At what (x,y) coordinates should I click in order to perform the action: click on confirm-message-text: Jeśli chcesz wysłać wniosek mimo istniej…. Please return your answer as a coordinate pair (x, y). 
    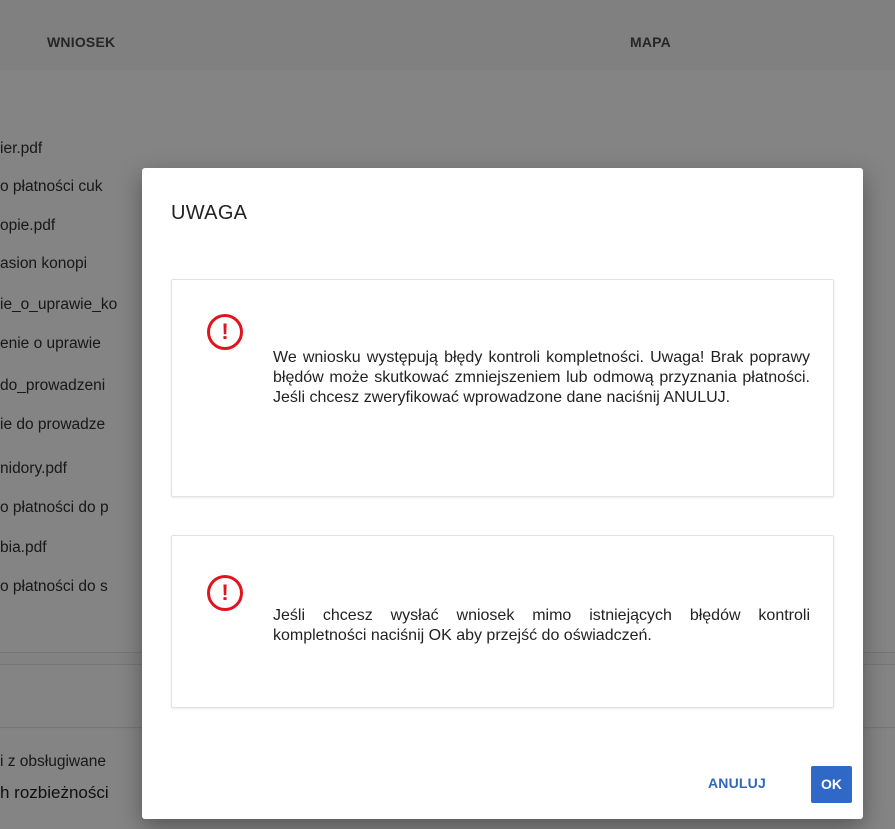
    Looking at the image, I should click on (541, 625).